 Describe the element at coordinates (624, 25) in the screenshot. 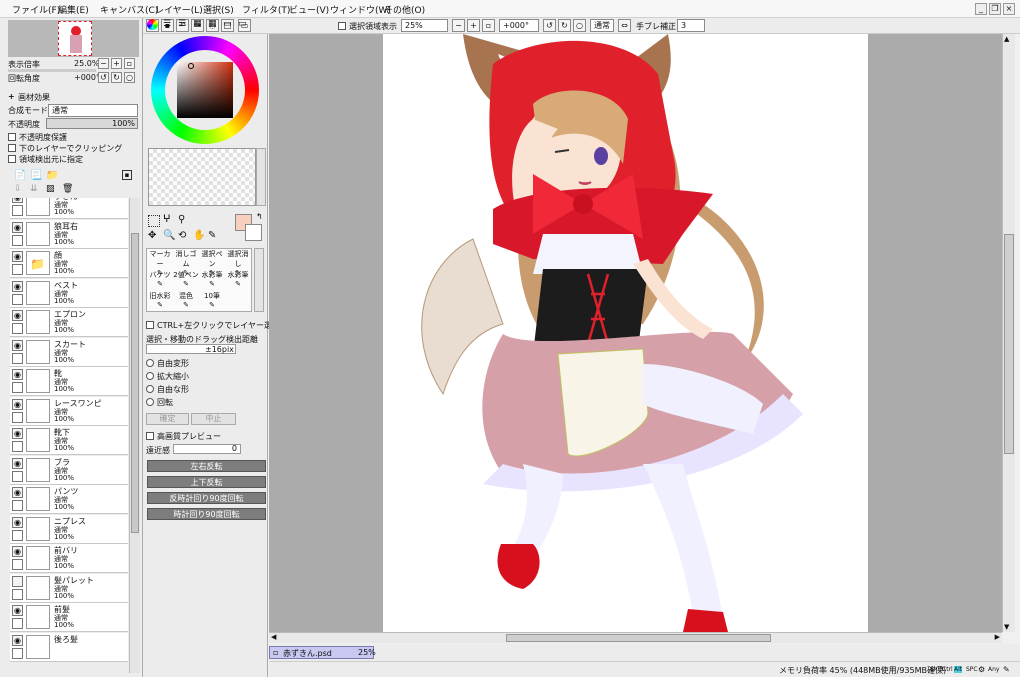

I see `flip-view-icon: ⇔` at that location.